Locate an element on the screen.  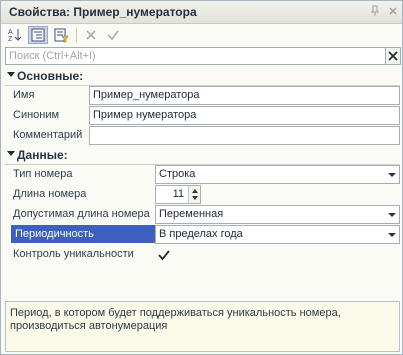
prop-label-number-length: Длина номера is located at coordinates (50, 194).